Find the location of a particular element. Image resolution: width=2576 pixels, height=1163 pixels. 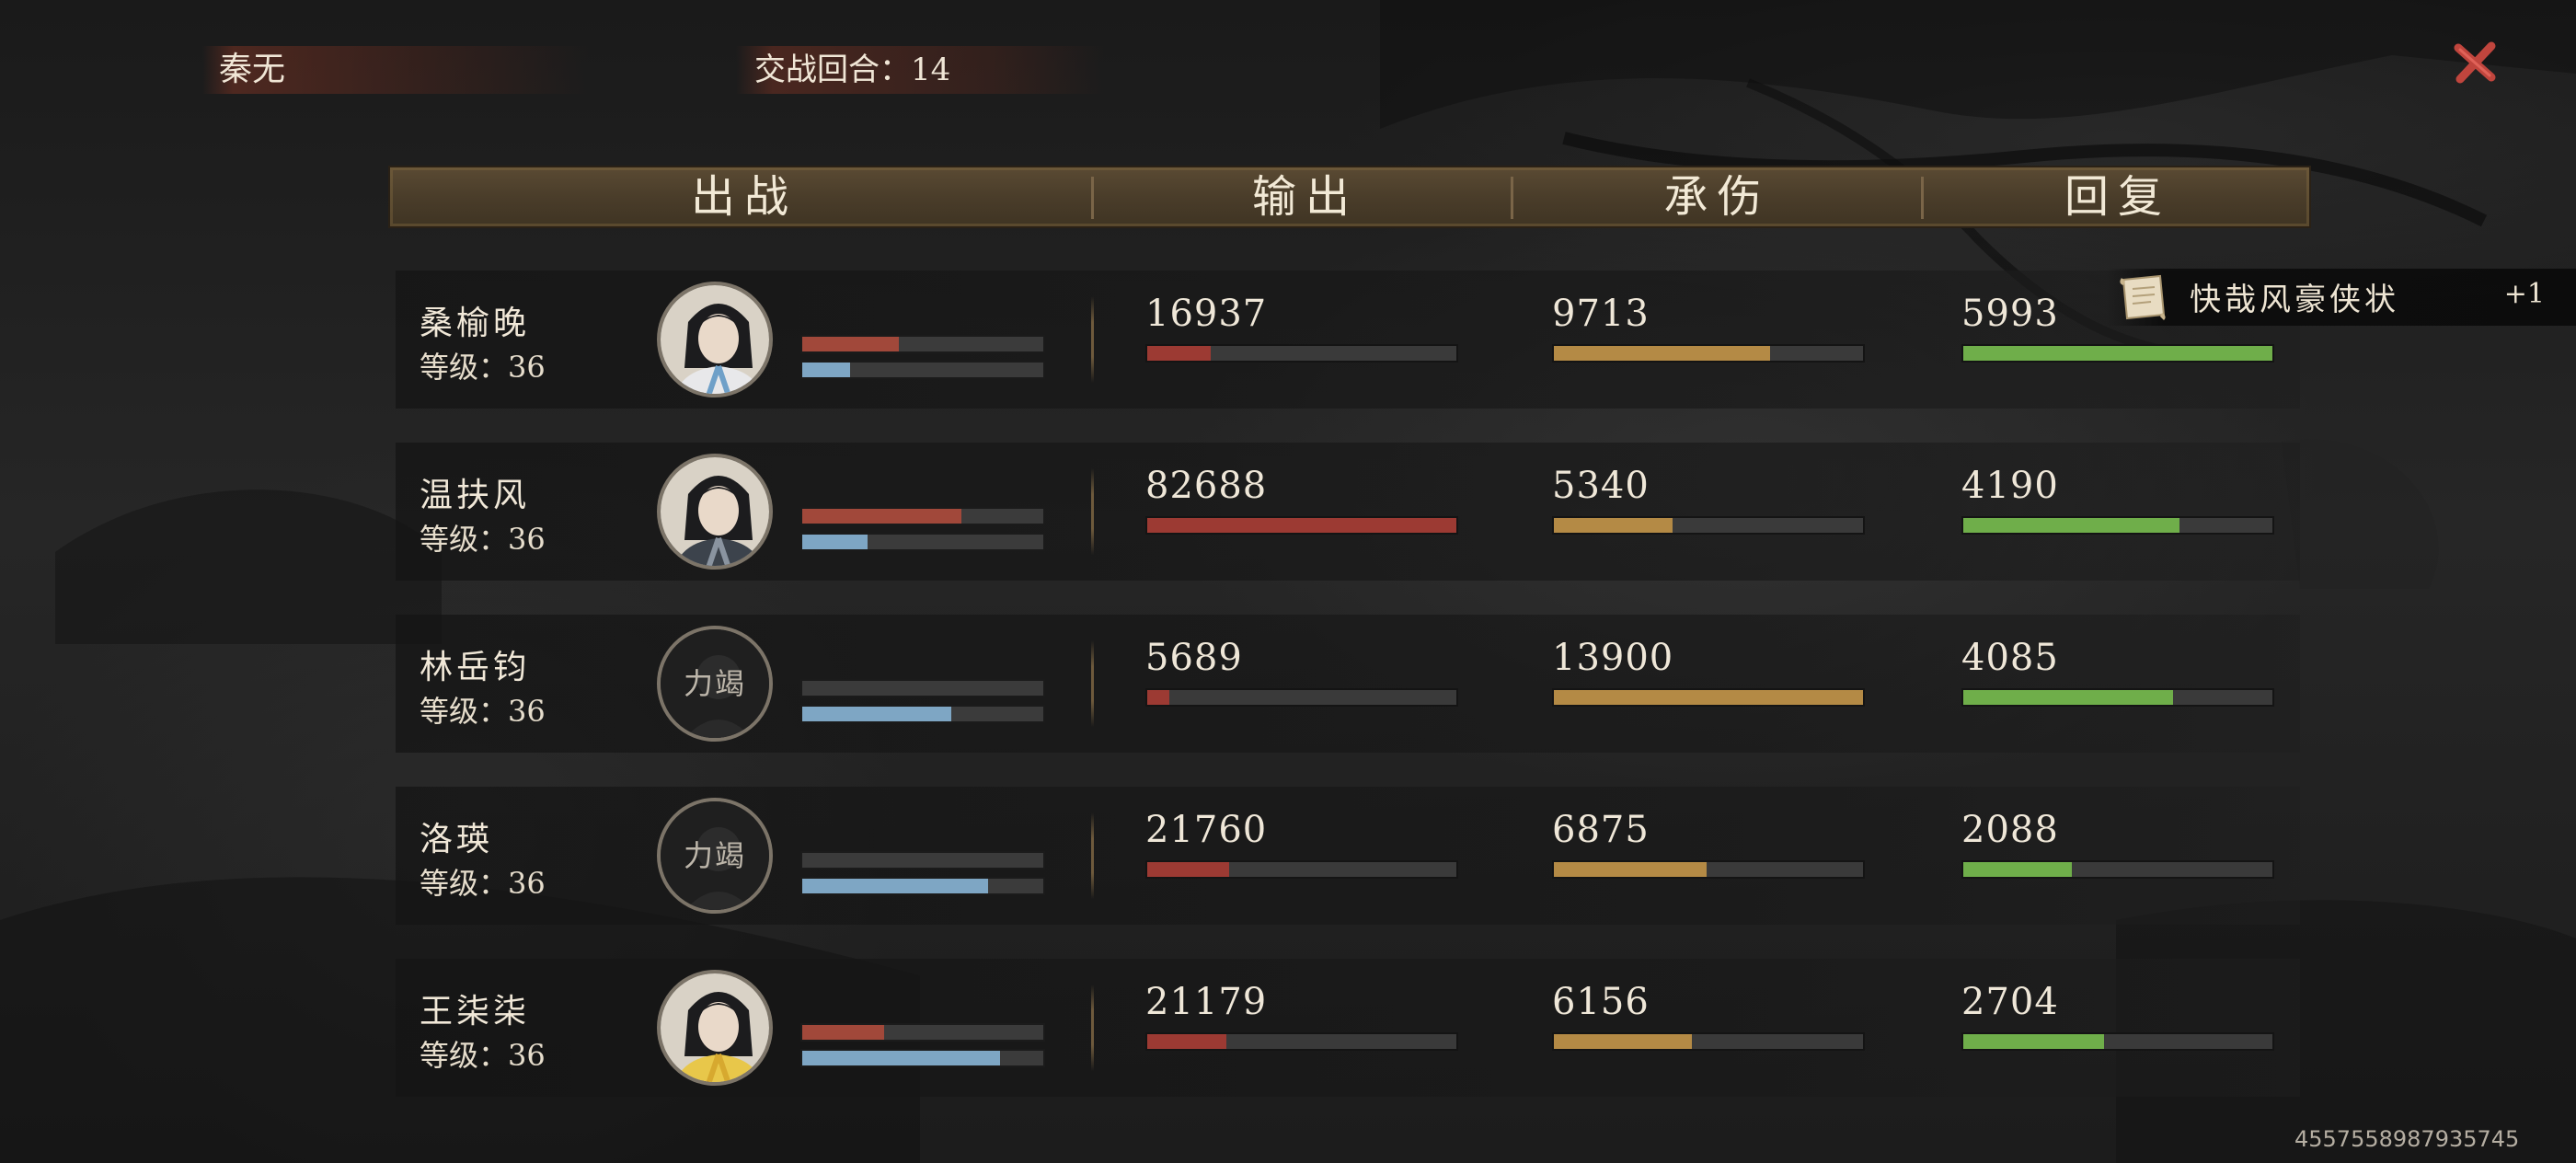

character-name: 王柒柒 is located at coordinates (475, 1012).